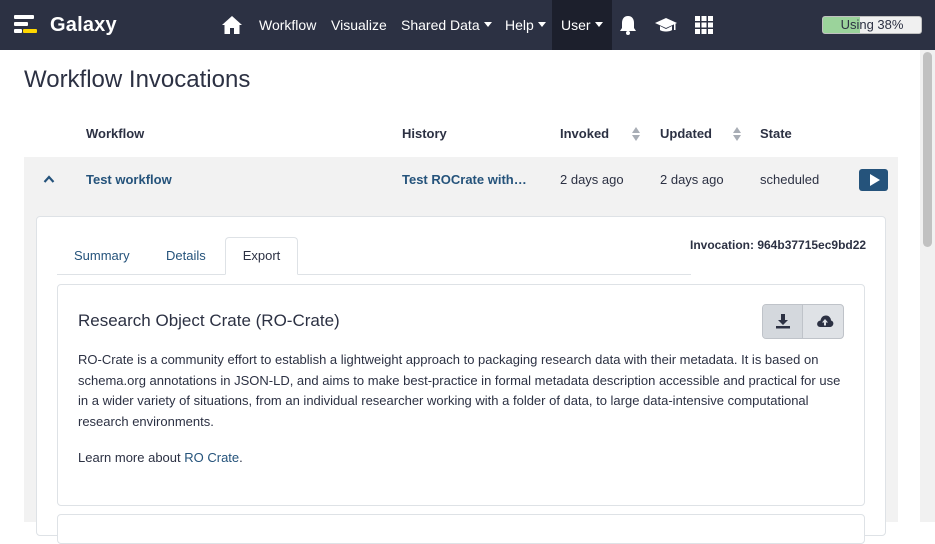 This screenshot has width=935, height=544. Describe the element at coordinates (584, 133) in the screenshot. I see `column-header-invoked: Invoked` at that location.